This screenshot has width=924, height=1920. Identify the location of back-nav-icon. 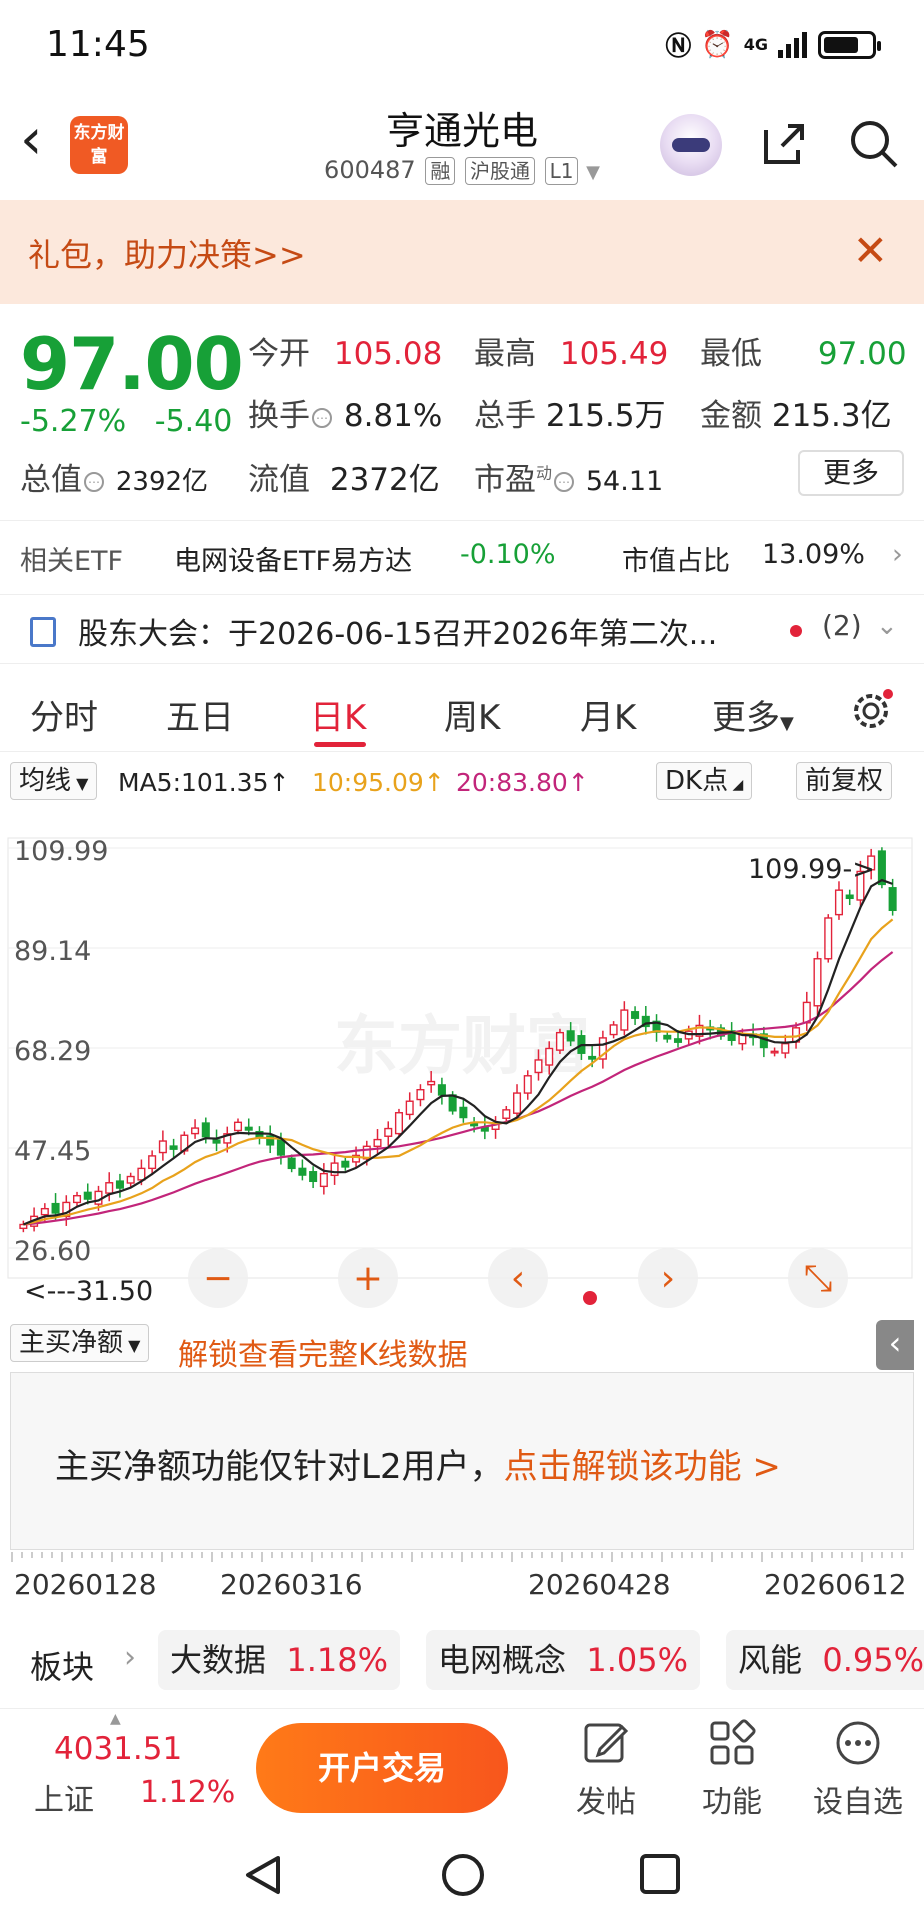
(263, 1875).